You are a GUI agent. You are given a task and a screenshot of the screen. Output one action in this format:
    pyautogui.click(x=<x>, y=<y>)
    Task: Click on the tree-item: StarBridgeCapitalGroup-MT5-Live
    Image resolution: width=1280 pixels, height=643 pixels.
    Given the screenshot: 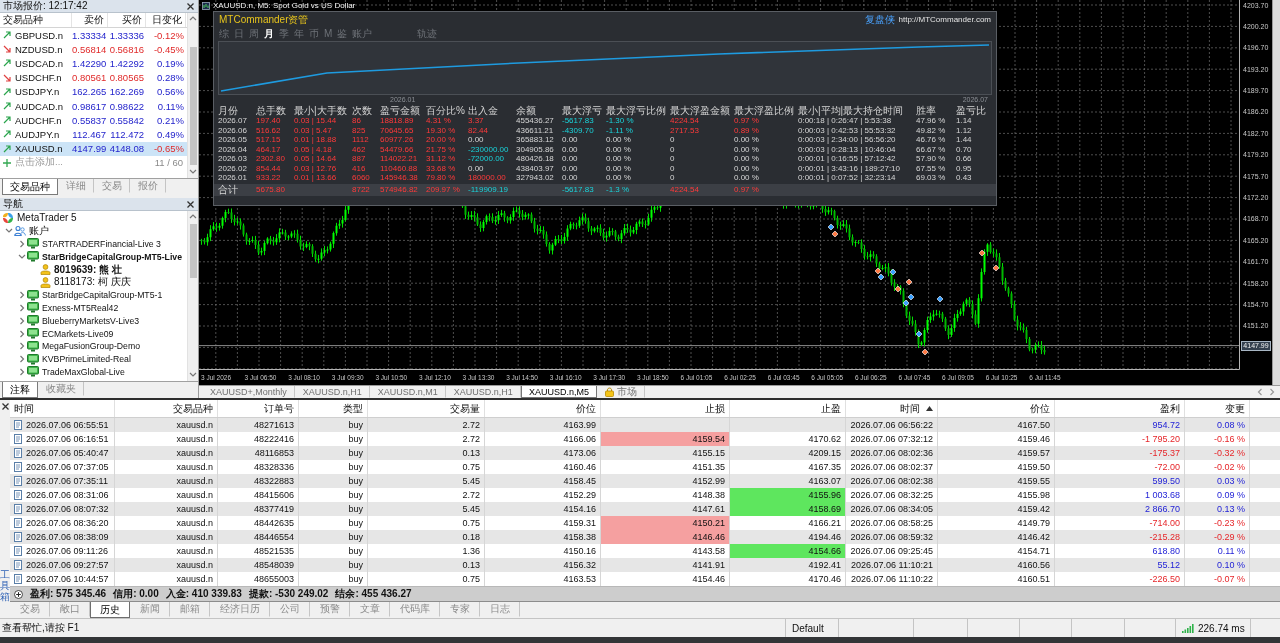 What is the action you would take?
    pyautogui.click(x=112, y=256)
    